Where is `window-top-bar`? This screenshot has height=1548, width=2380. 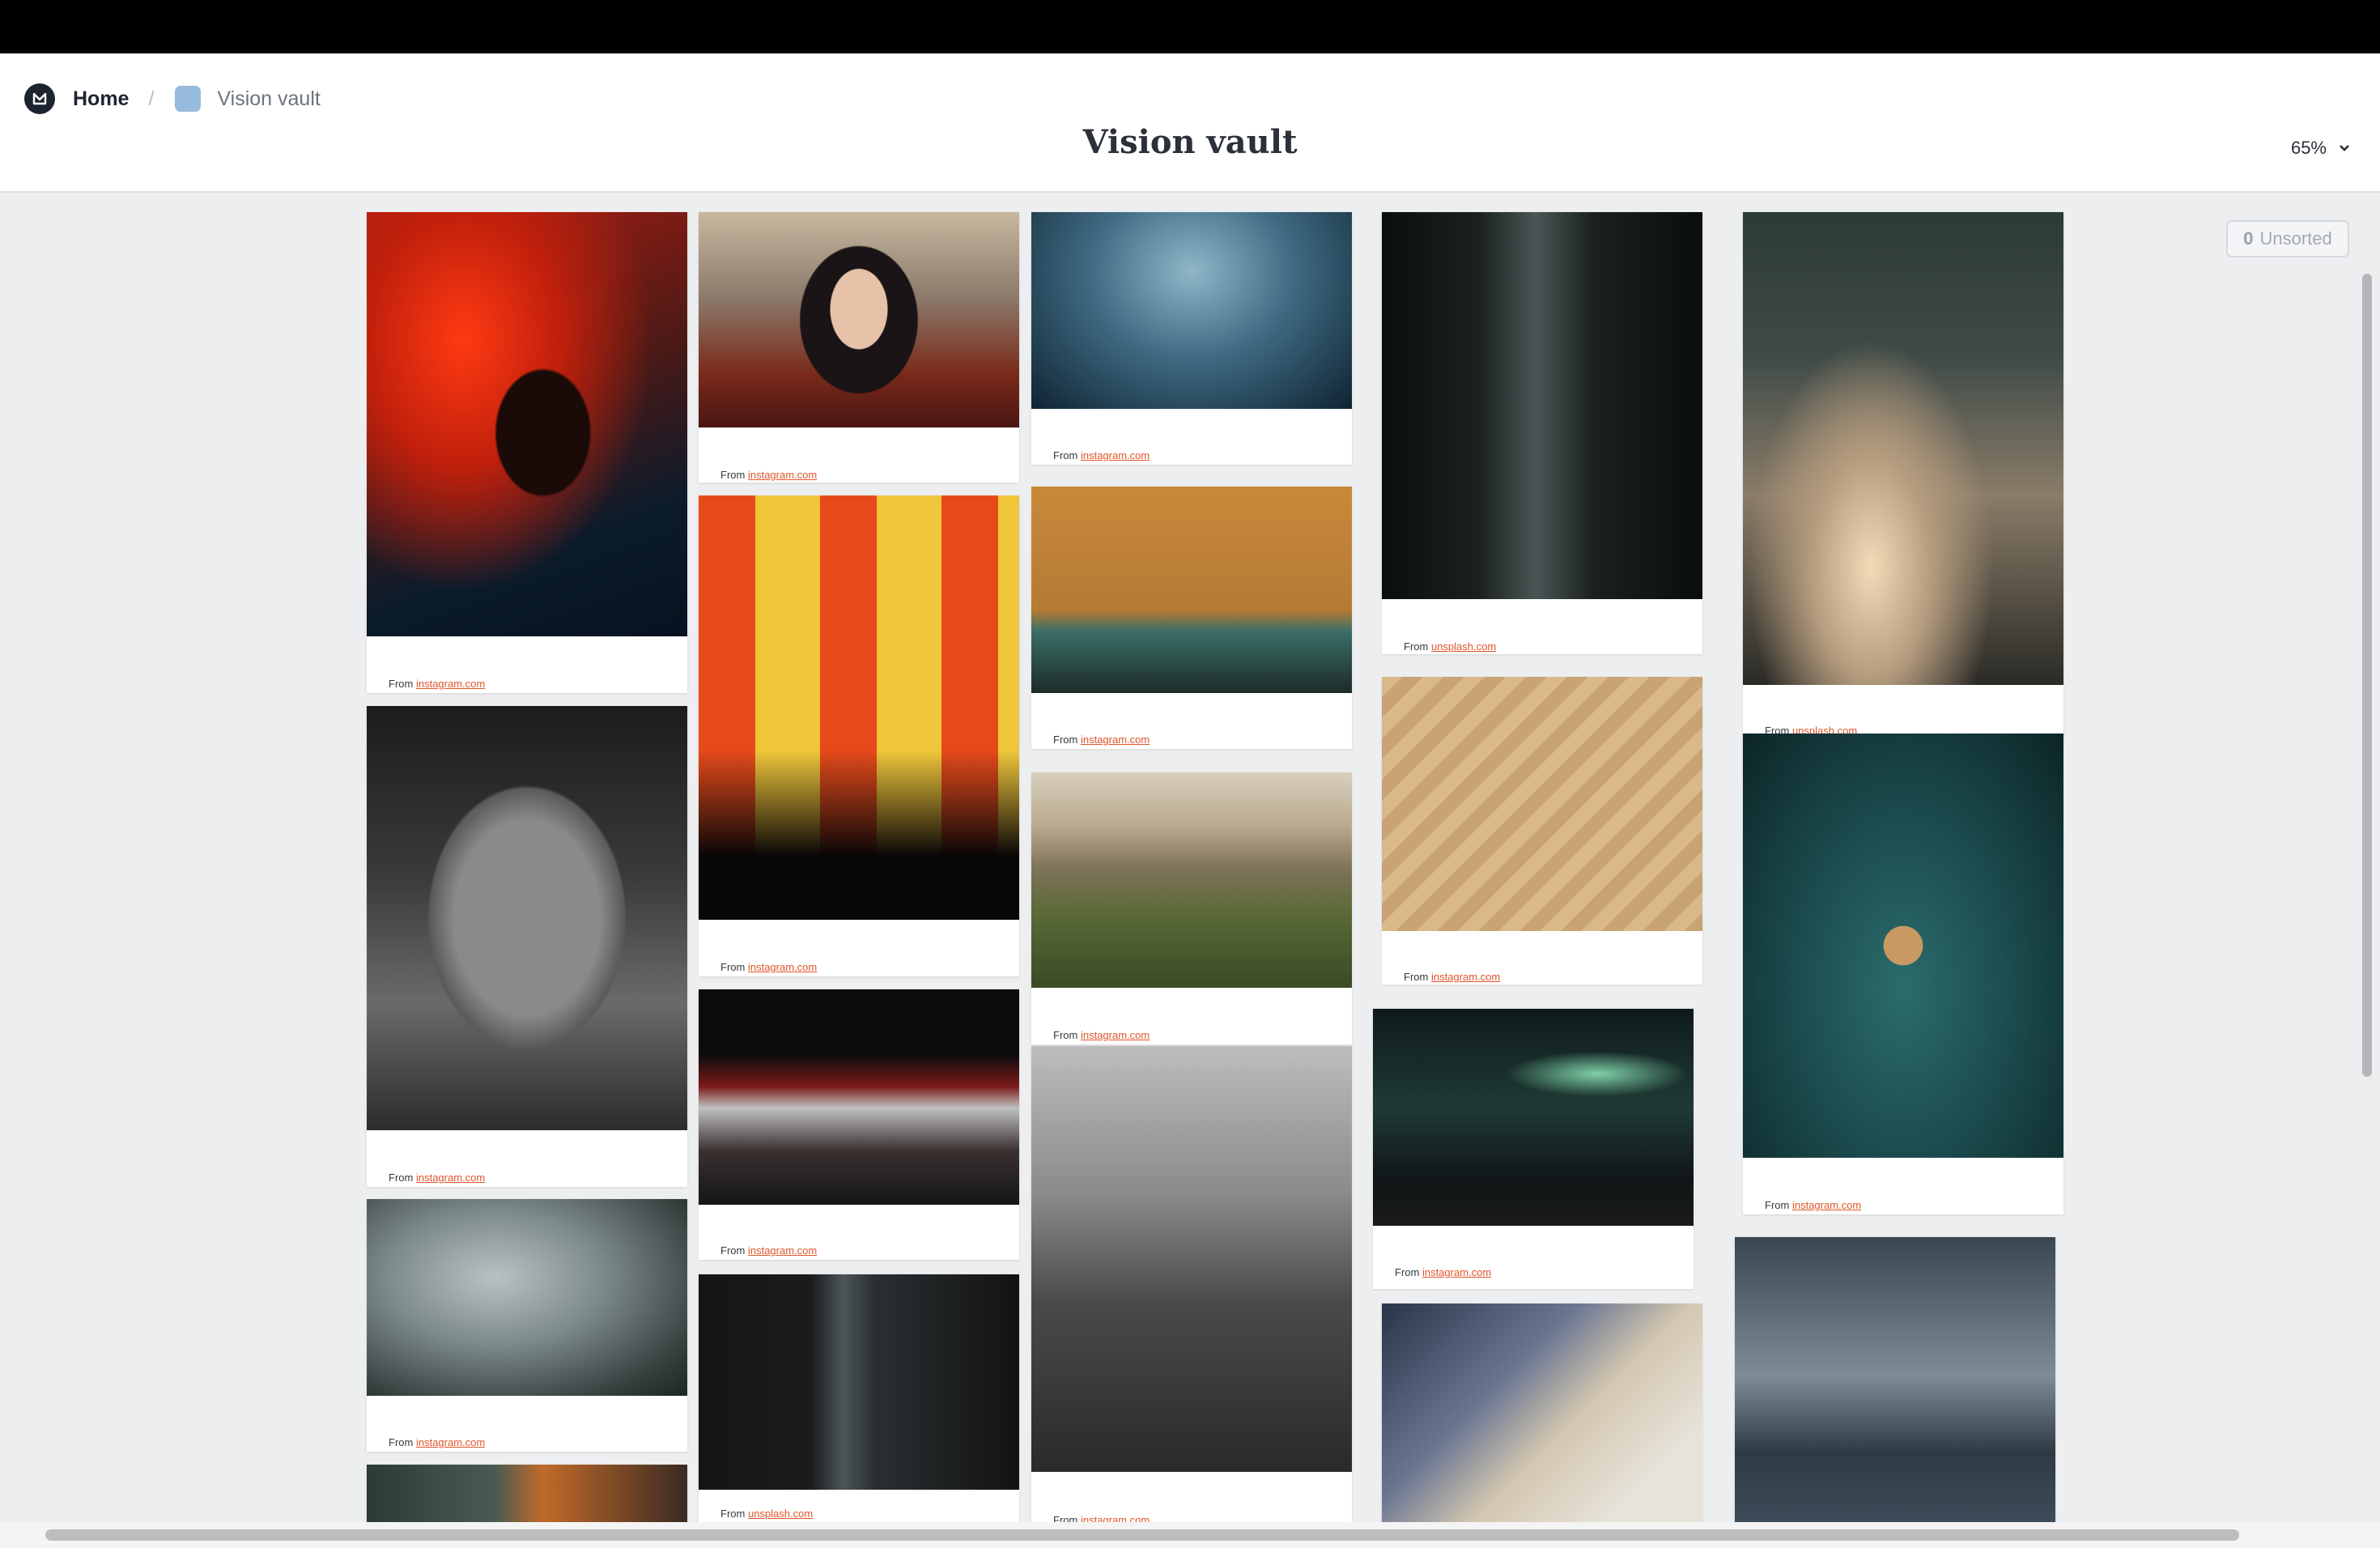 window-top-bar is located at coordinates (1190, 27).